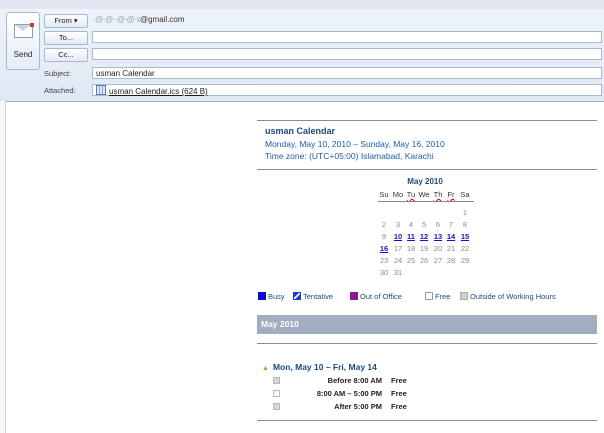  Describe the element at coordinates (318, 296) in the screenshot. I see `legend-label: Tentative` at that location.